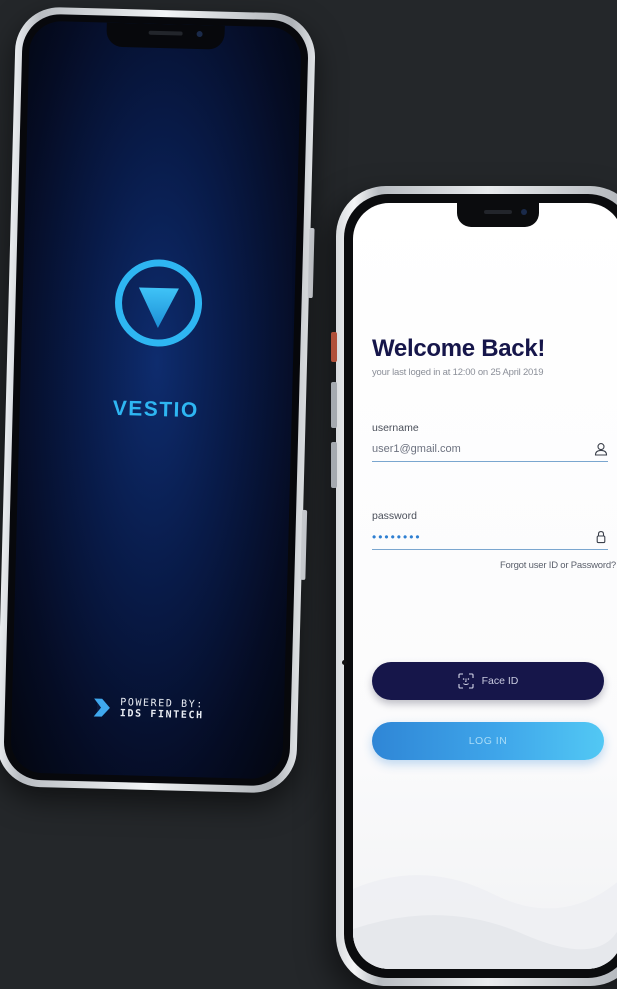  I want to click on powered-by-text: POWERED BY: IDS FINTECH, so click(162, 709).